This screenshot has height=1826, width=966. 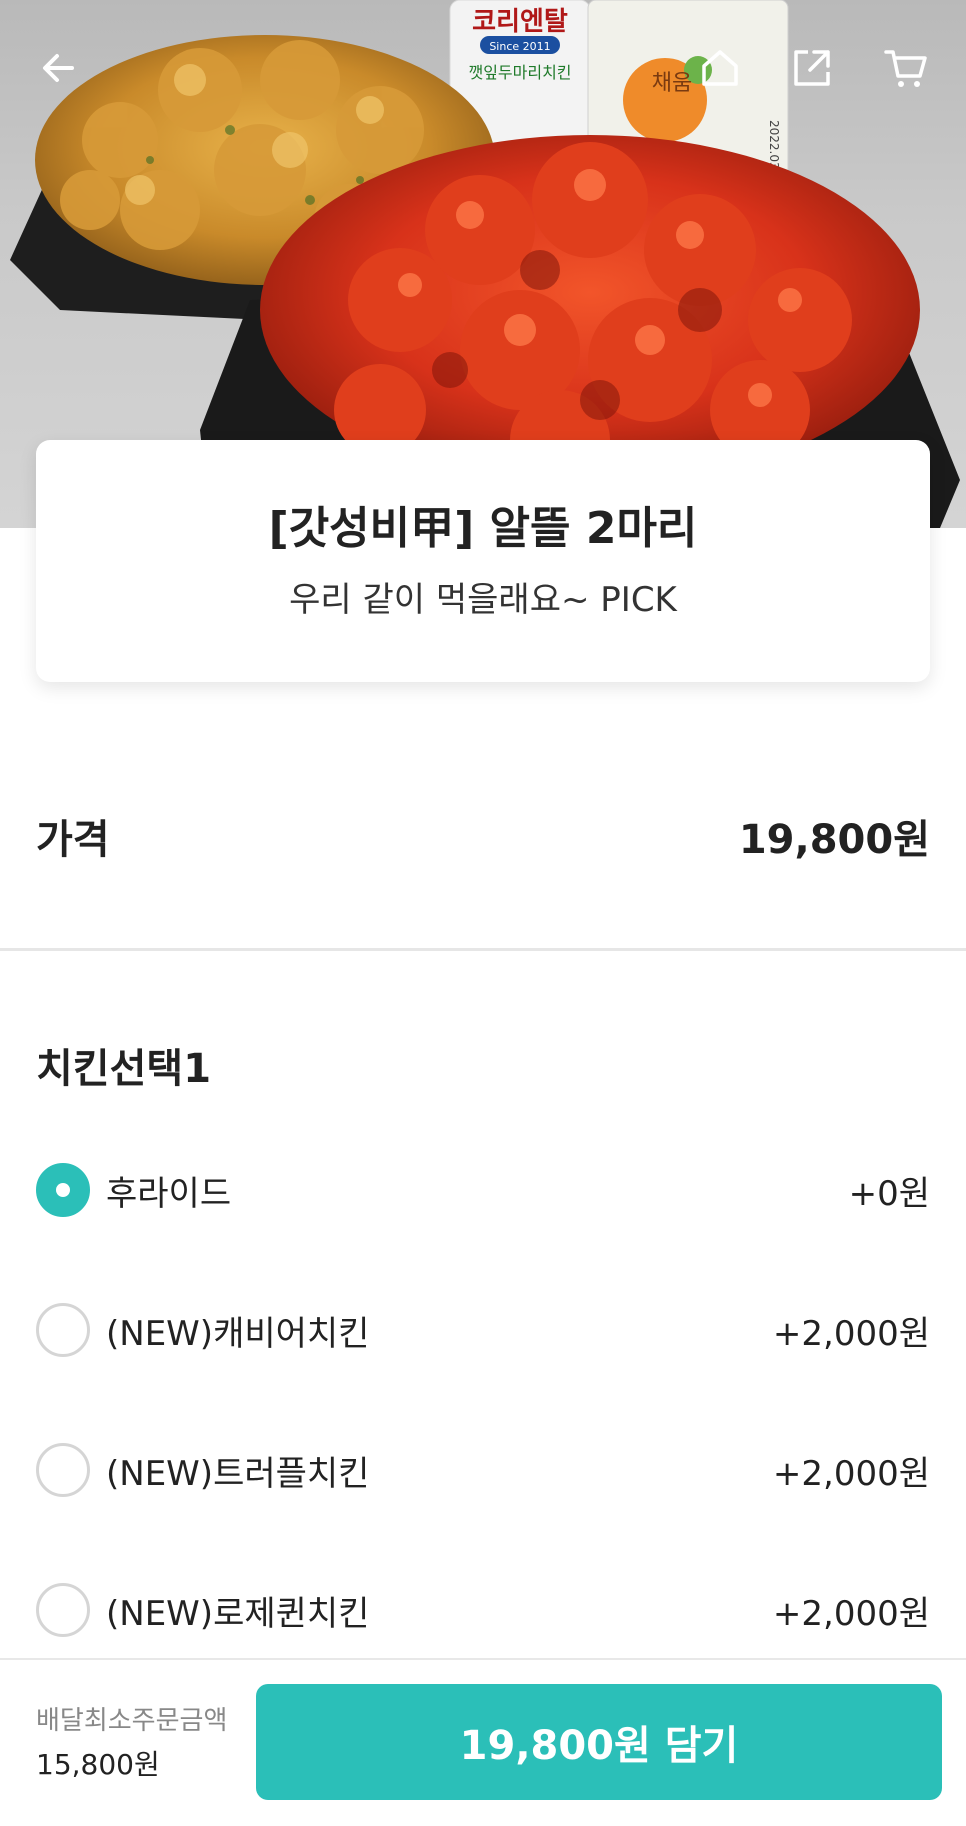 I want to click on add-to-cart-button: 19,800원 담기, so click(x=599, y=1742).